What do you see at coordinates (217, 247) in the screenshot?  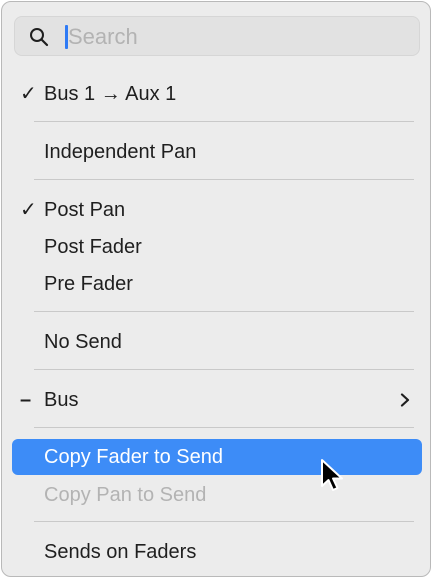 I see `menu-item-post-fader: Post Fader` at bounding box center [217, 247].